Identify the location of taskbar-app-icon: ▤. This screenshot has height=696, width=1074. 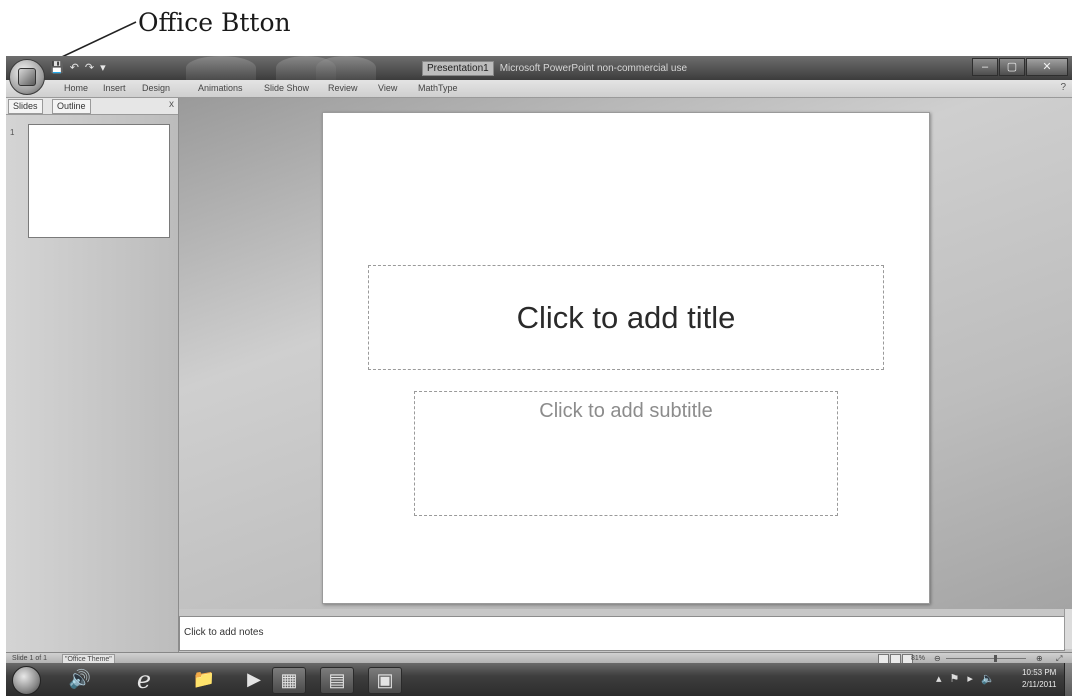
(337, 680).